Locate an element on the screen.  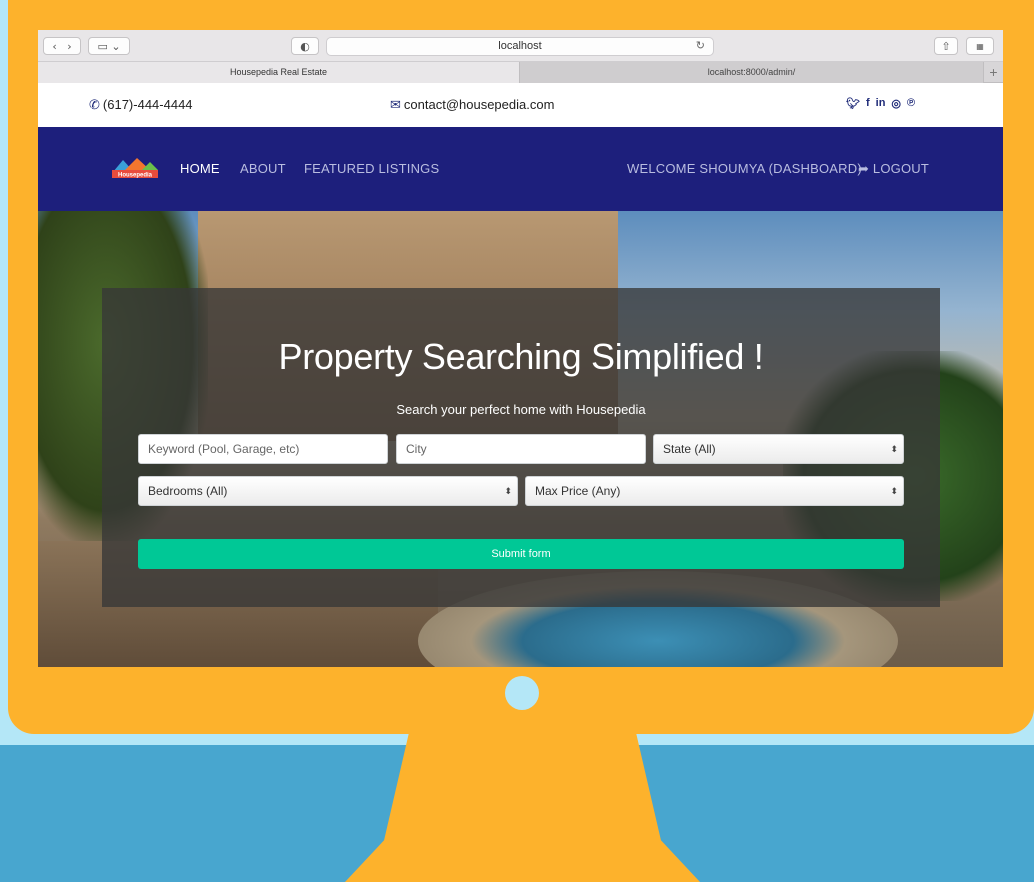
logout-label: LOGOUT is located at coordinates (901, 168).